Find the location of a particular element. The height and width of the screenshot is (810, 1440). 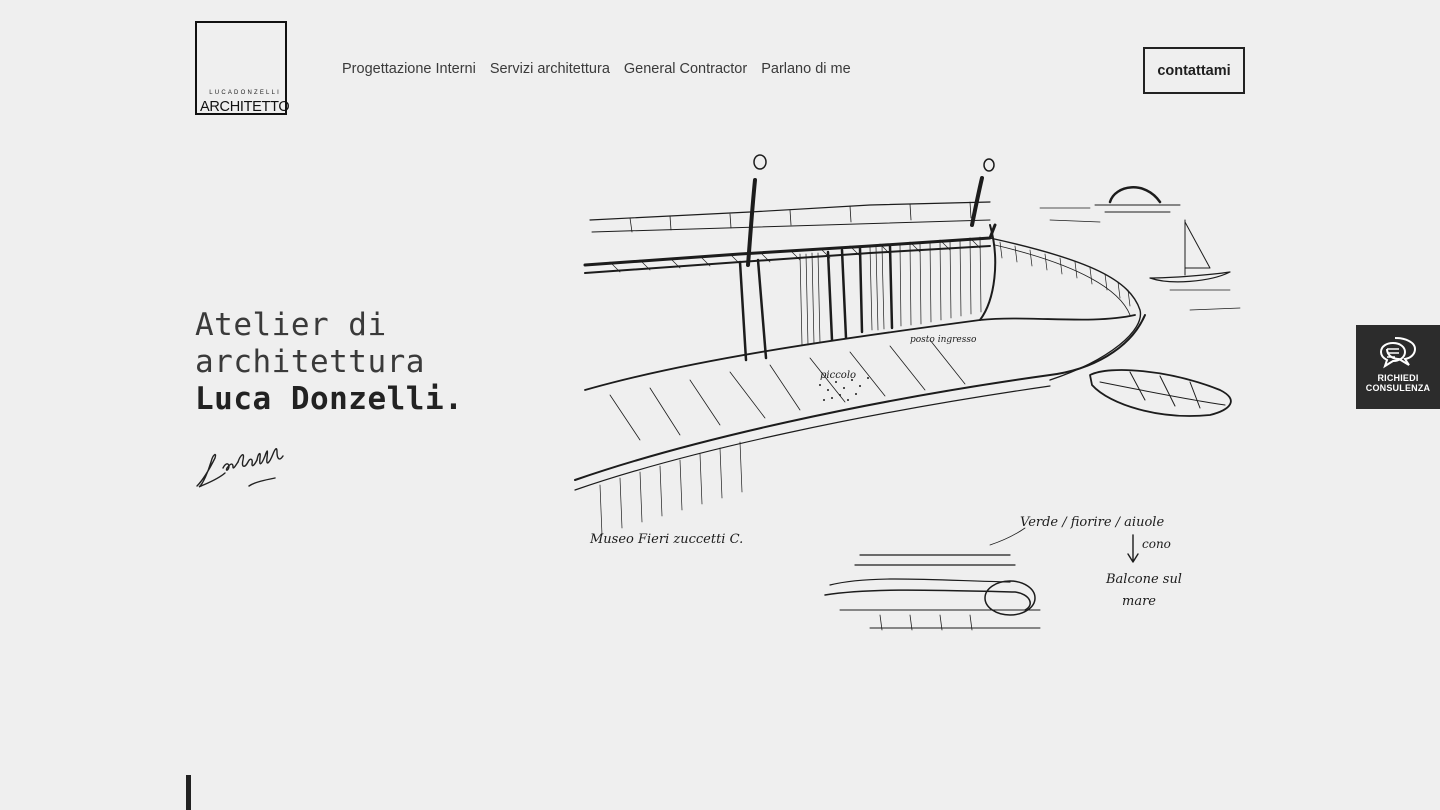

signature-image is located at coordinates (240, 467).